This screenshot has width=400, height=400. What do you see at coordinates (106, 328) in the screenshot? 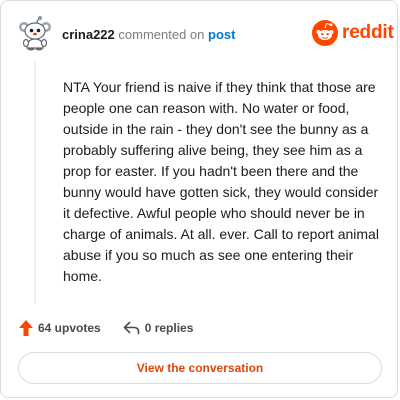
I see `comment-actions: 64 upvotes 0 replies` at bounding box center [106, 328].